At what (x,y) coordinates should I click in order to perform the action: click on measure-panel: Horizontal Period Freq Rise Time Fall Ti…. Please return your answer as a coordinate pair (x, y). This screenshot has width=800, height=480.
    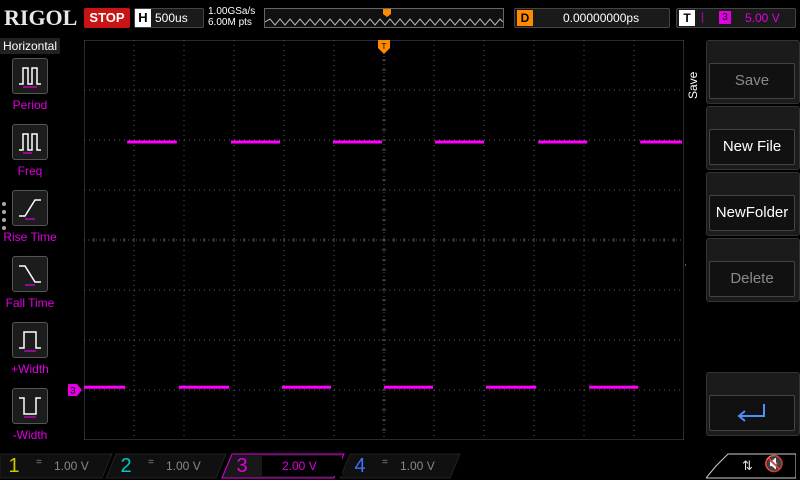
    Looking at the image, I should click on (30, 244).